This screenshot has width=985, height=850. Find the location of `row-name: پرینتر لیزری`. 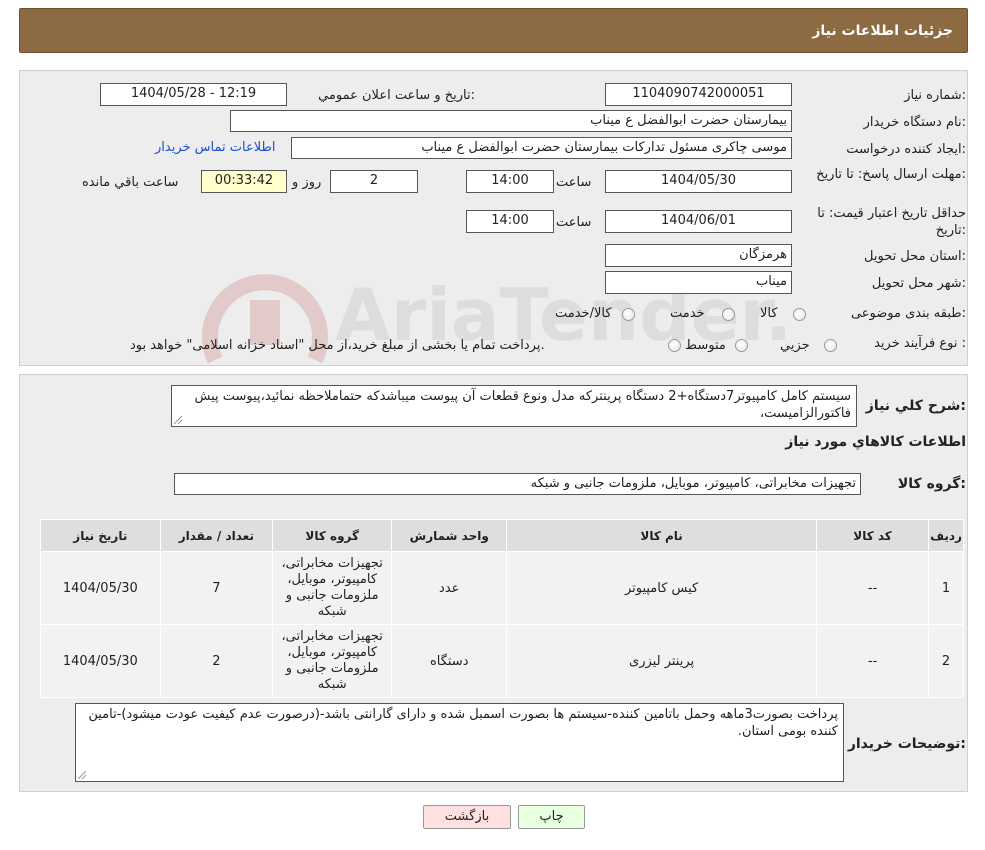

row-name: پرینتر لیزری is located at coordinates (662, 661).